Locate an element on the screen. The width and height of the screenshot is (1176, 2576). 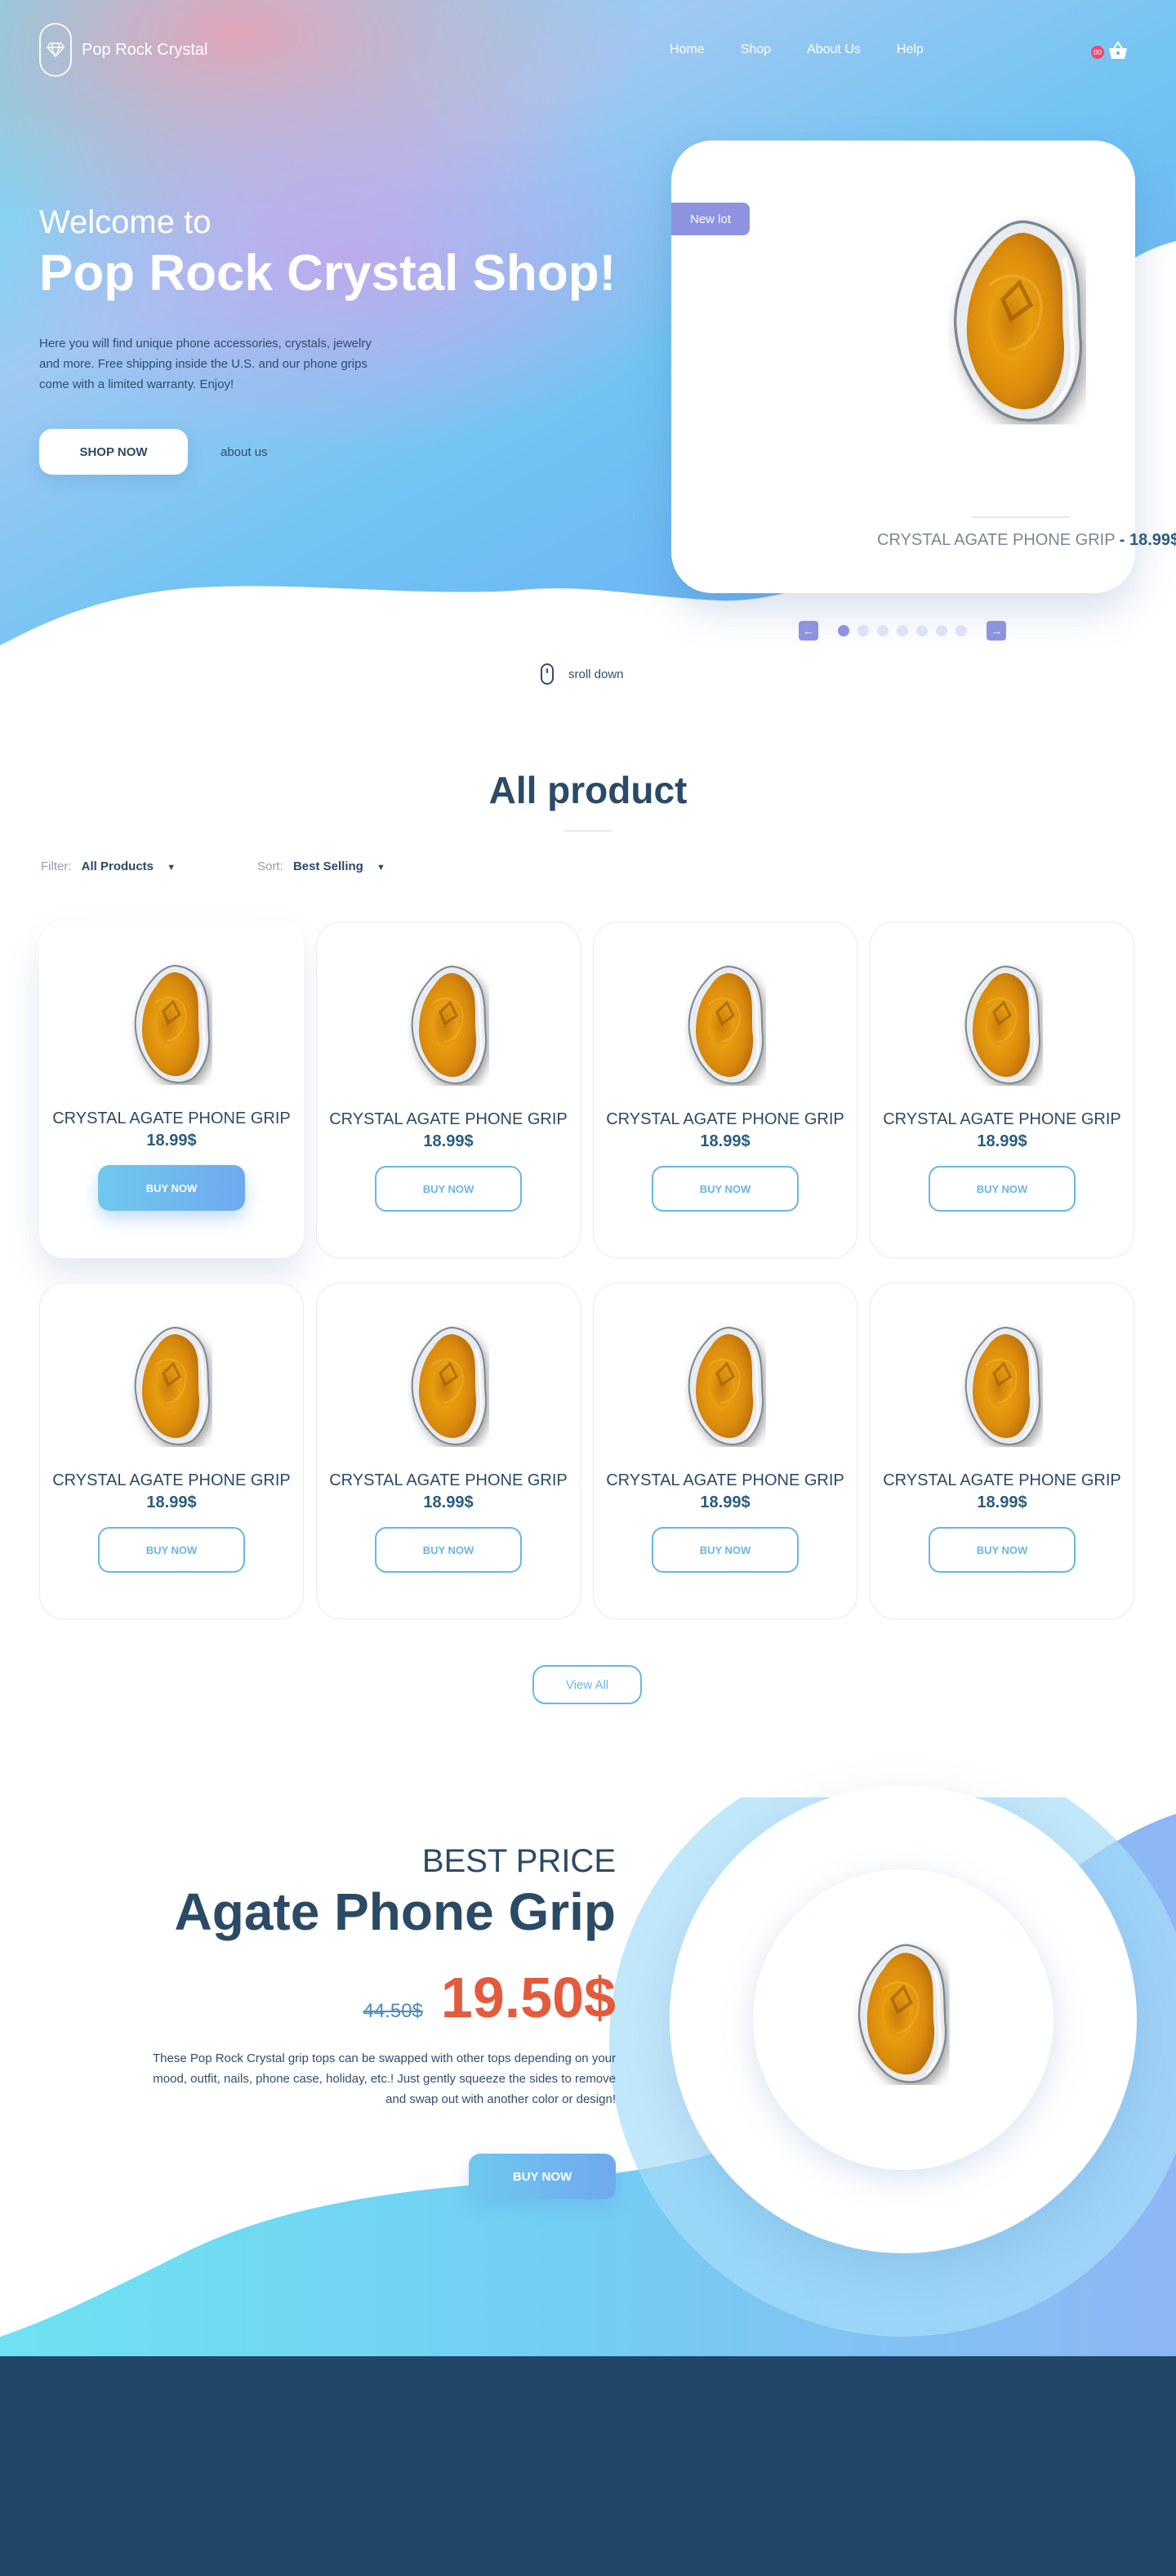
best-price-label: BEST PRICE is located at coordinates (518, 1861).